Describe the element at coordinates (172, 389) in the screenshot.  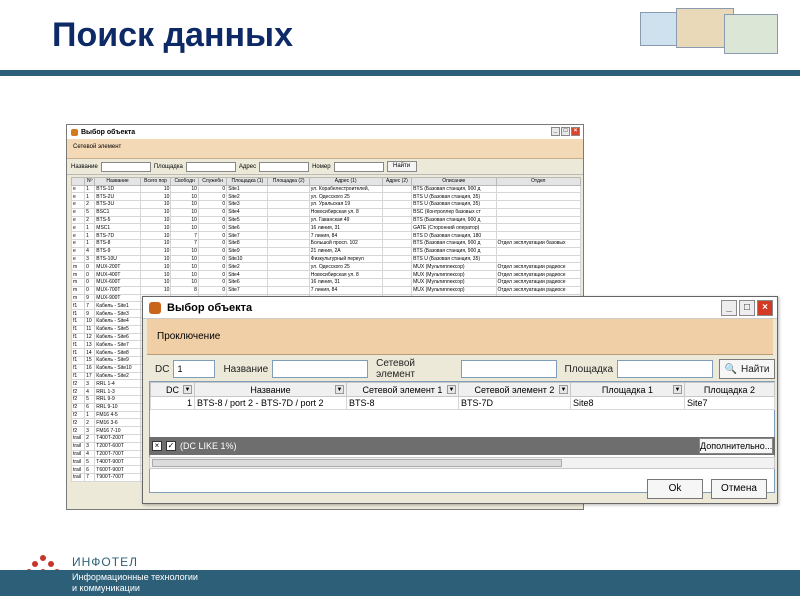
I see `column-header: DC ▼` at that location.